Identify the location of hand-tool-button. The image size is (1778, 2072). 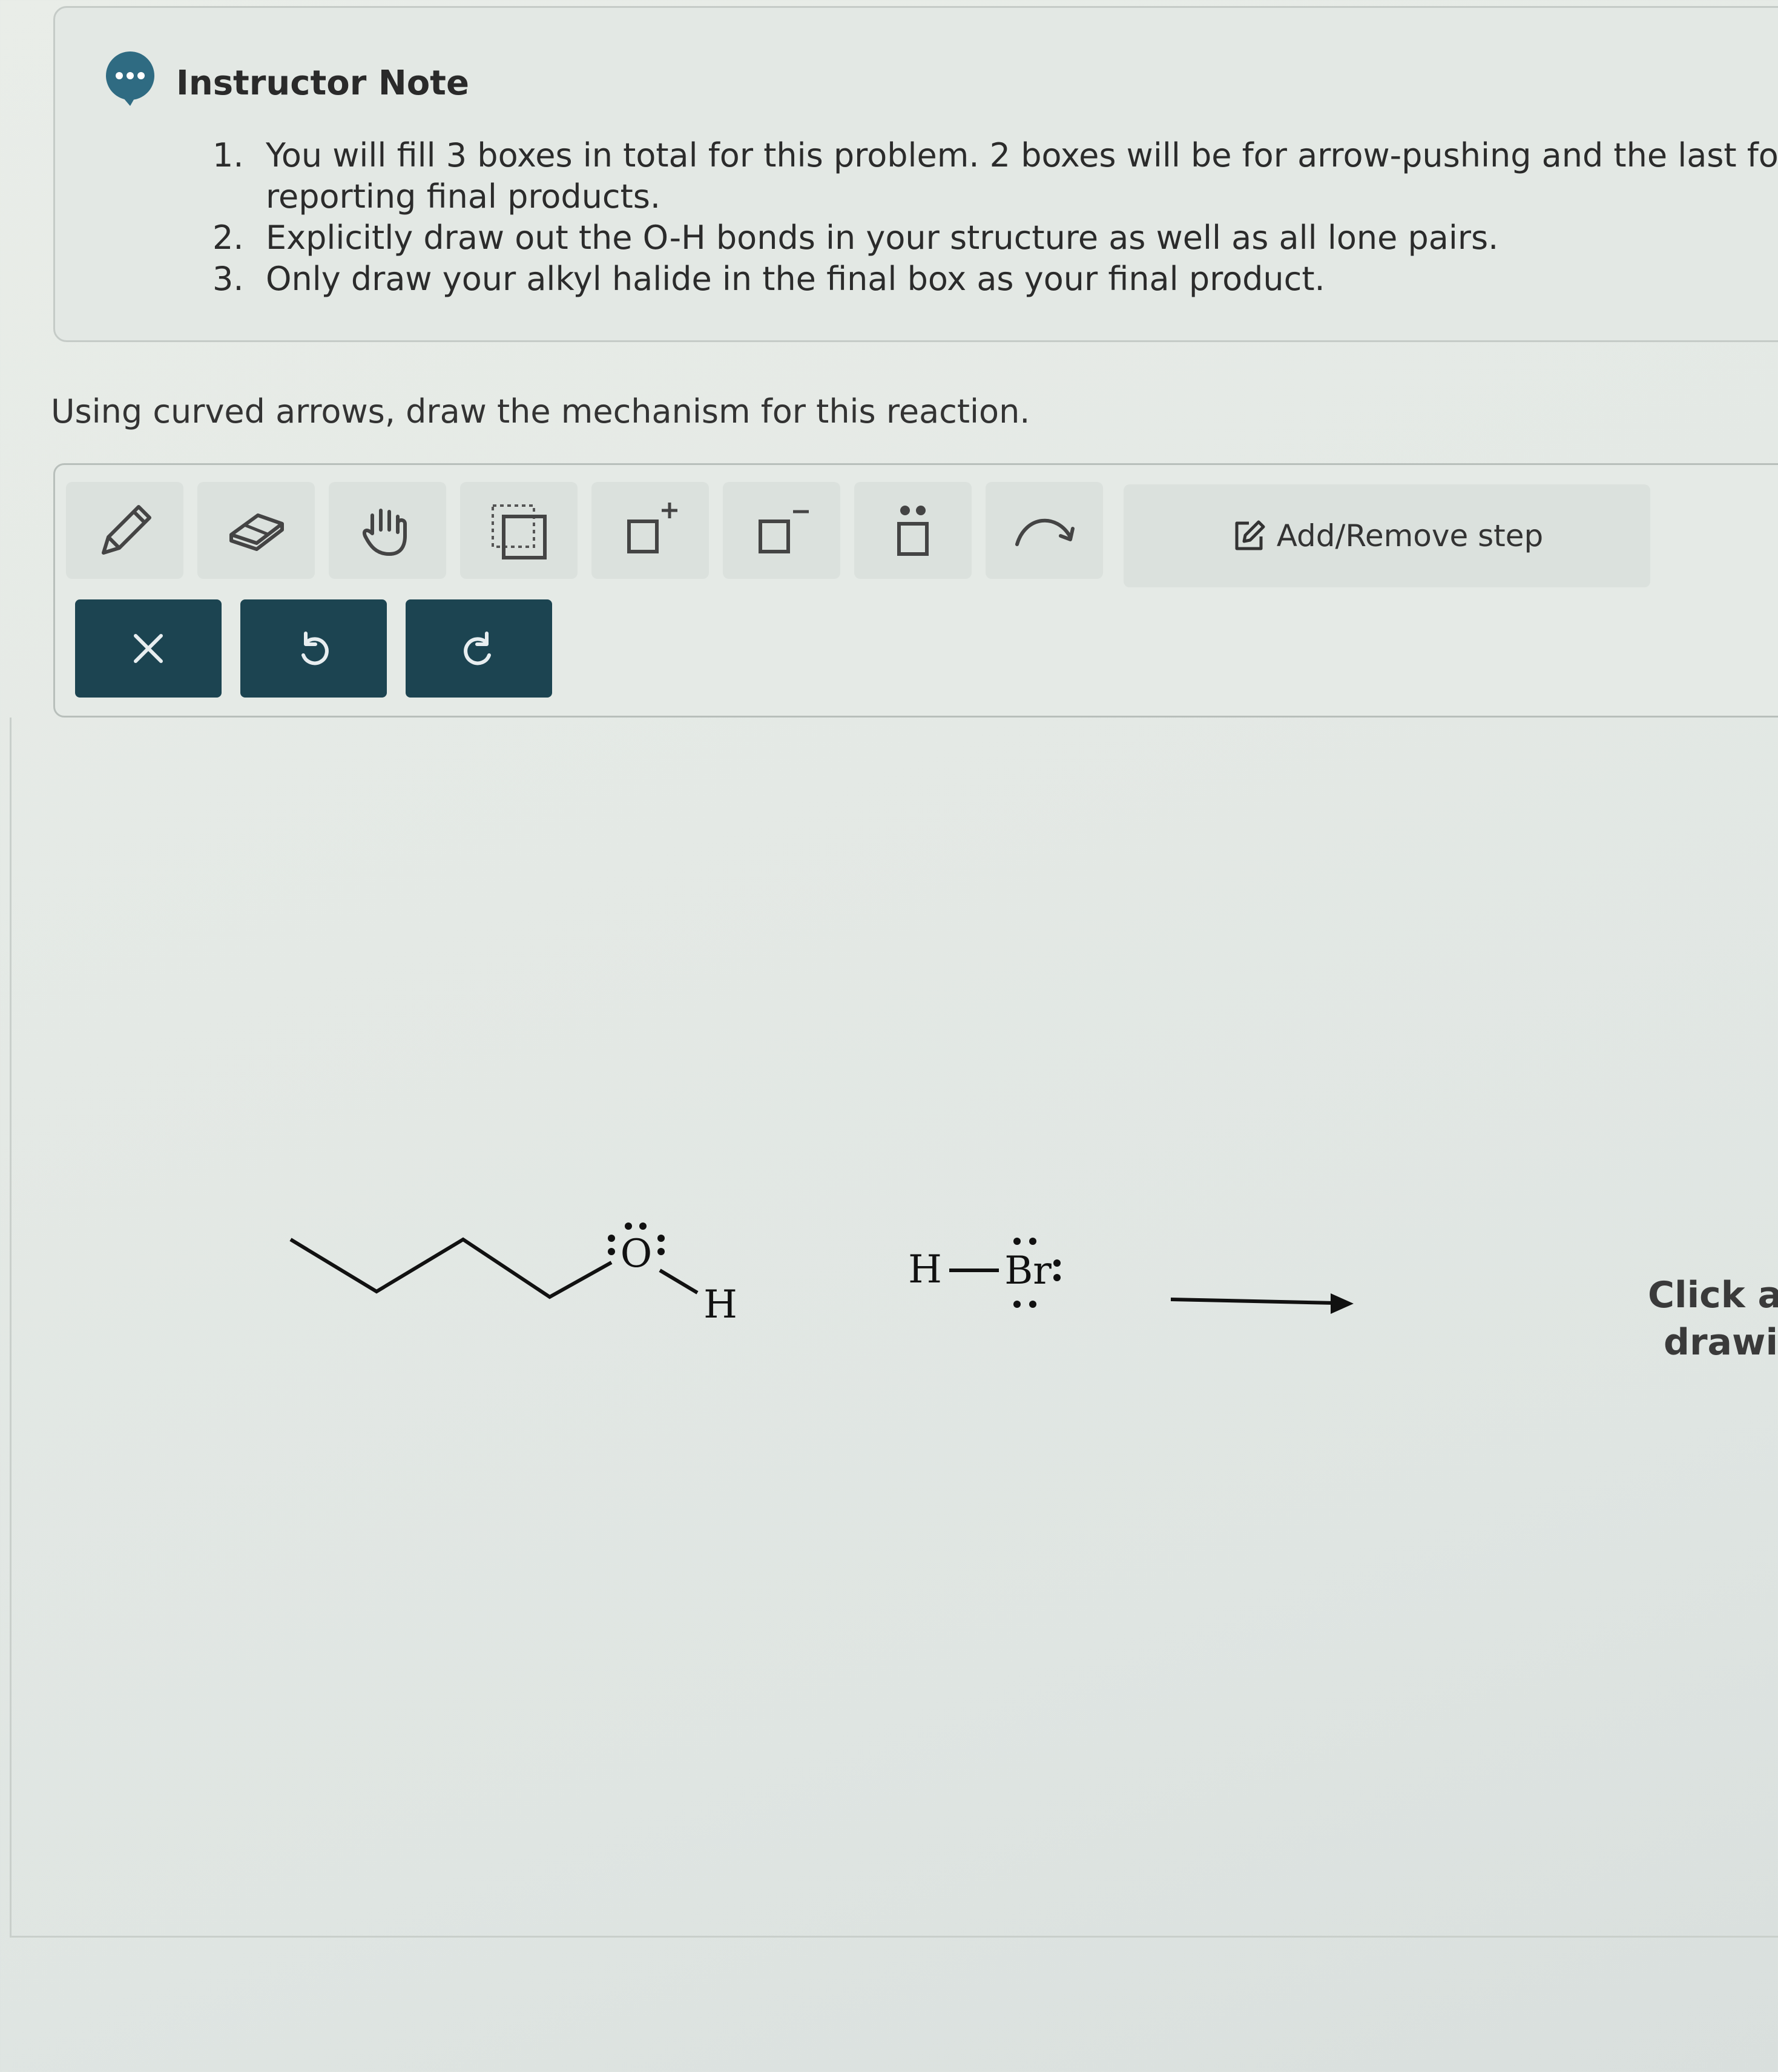
(387, 530).